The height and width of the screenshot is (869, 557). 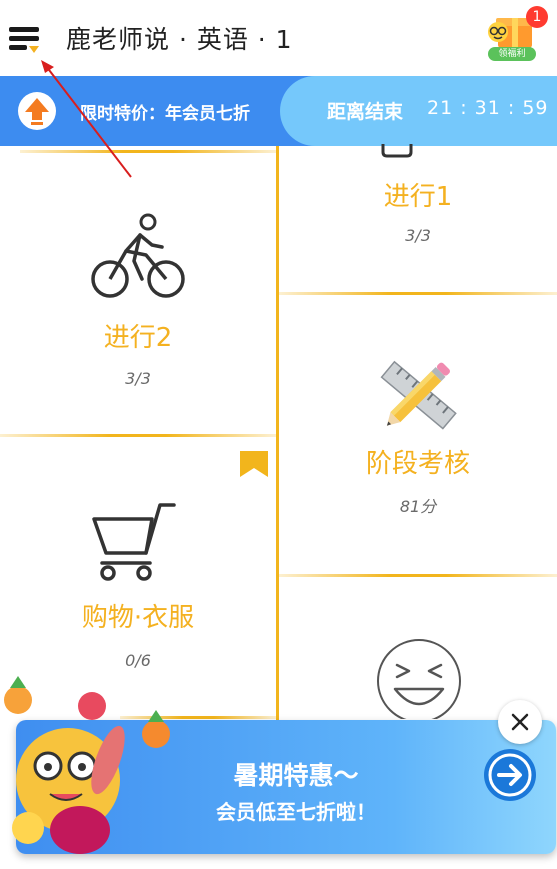 I want to click on promo-badge, so click(x=37, y=111).